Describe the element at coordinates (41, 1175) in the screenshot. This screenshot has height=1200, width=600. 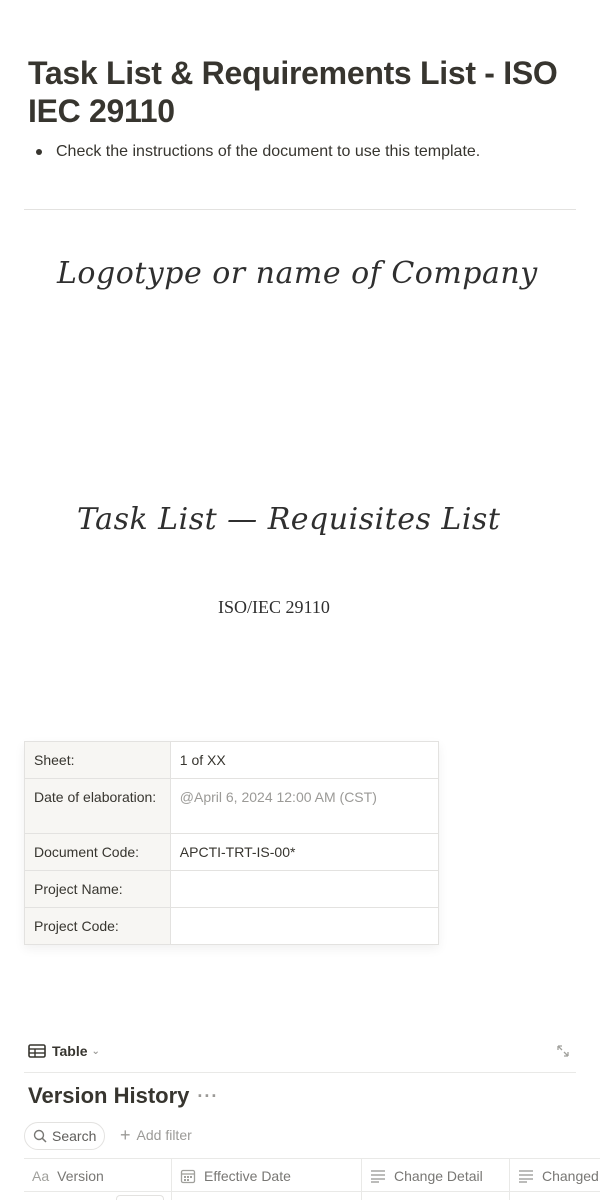
I see `text-aa-icon: Aa` at that location.